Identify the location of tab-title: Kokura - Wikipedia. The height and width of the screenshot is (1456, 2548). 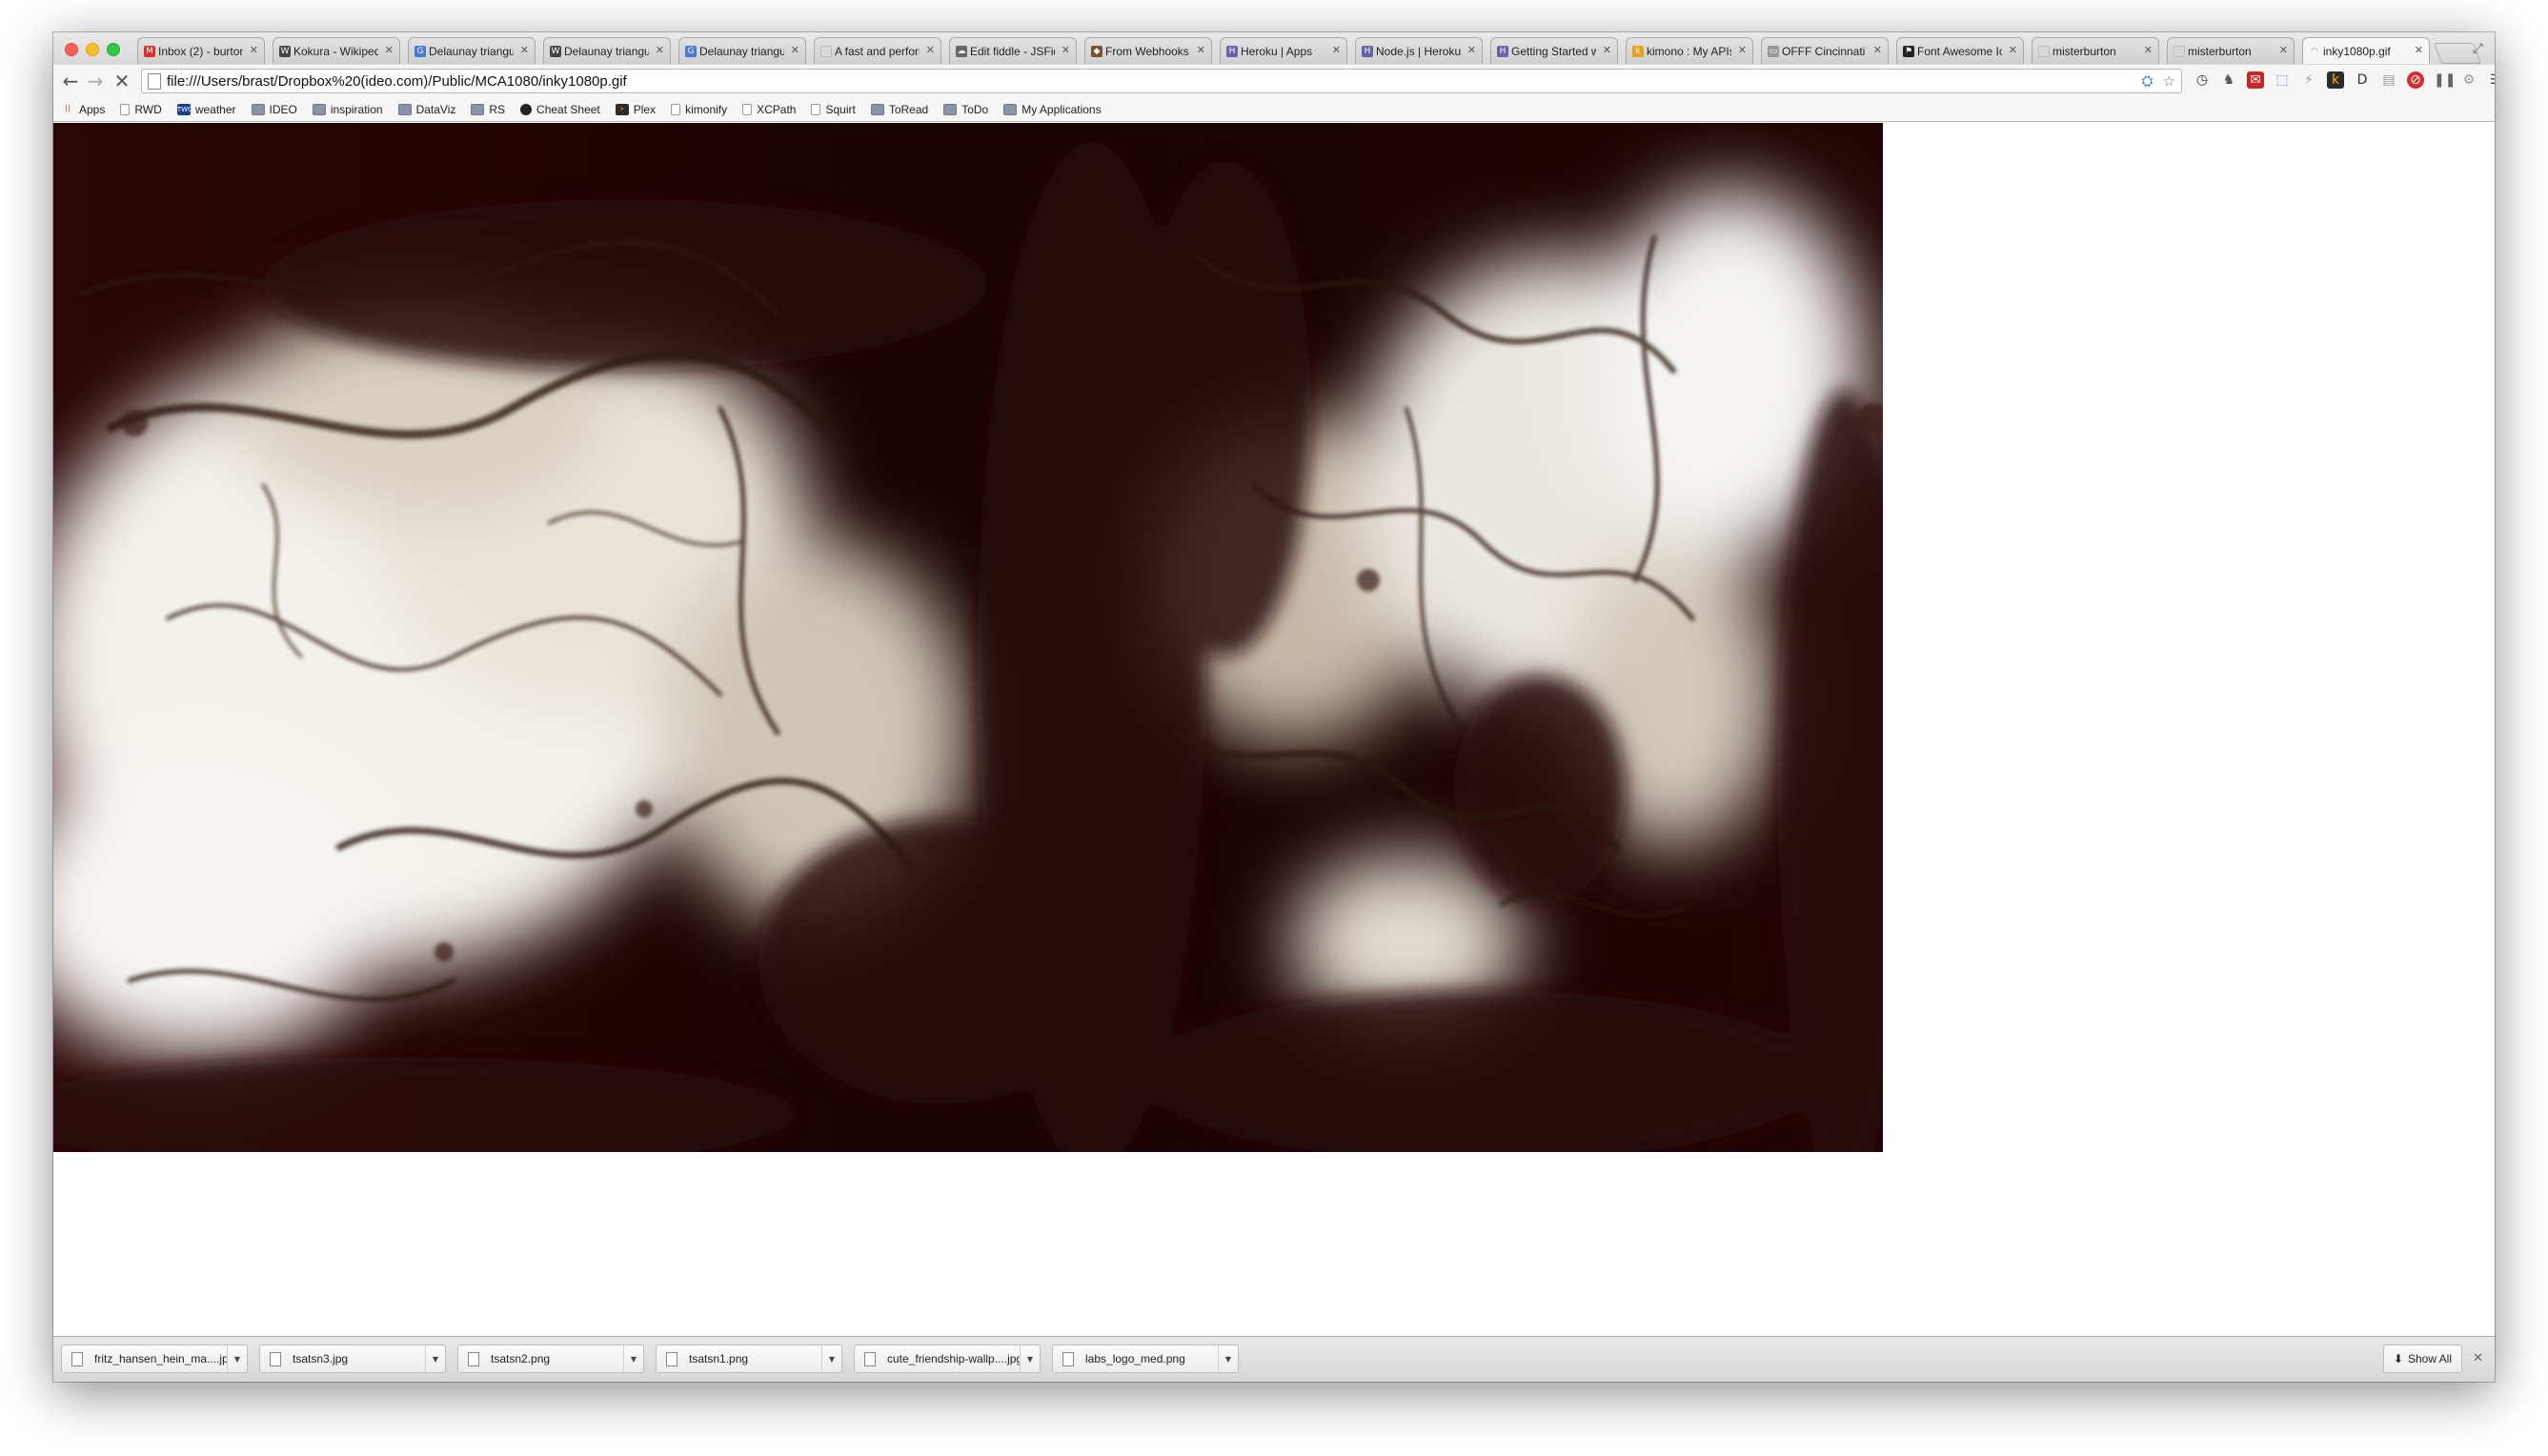
(335, 51).